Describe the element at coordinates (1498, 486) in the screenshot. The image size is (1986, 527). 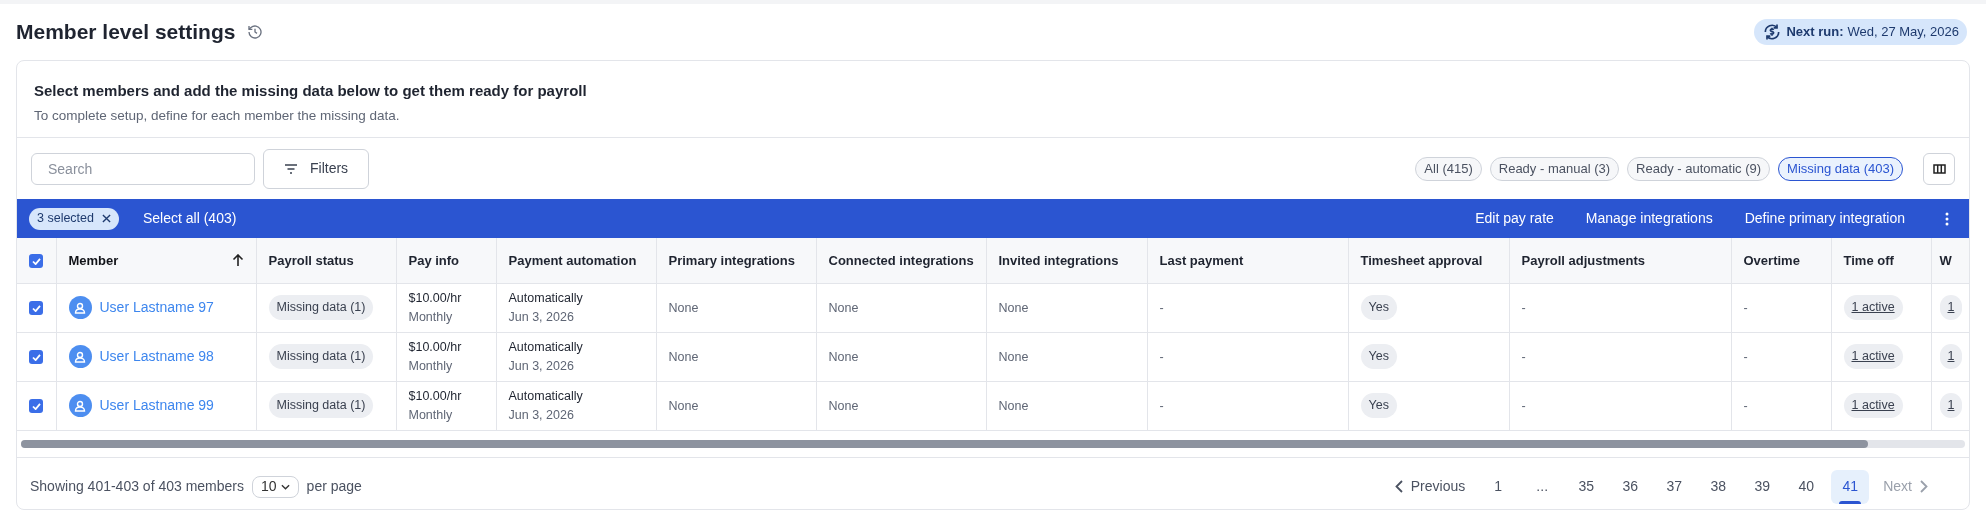
I see `page-button: 1` at that location.